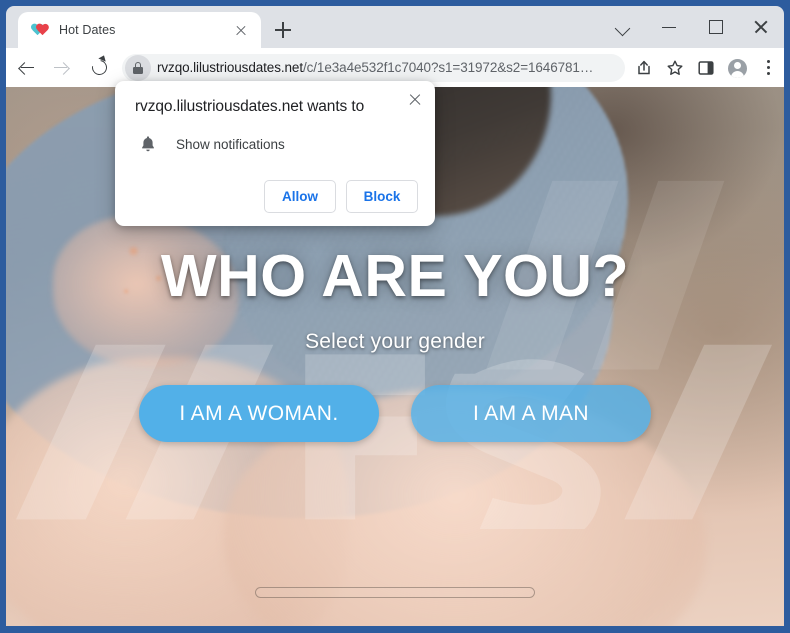  What do you see at coordinates (761, 27) in the screenshot?
I see `close-window-button` at bounding box center [761, 27].